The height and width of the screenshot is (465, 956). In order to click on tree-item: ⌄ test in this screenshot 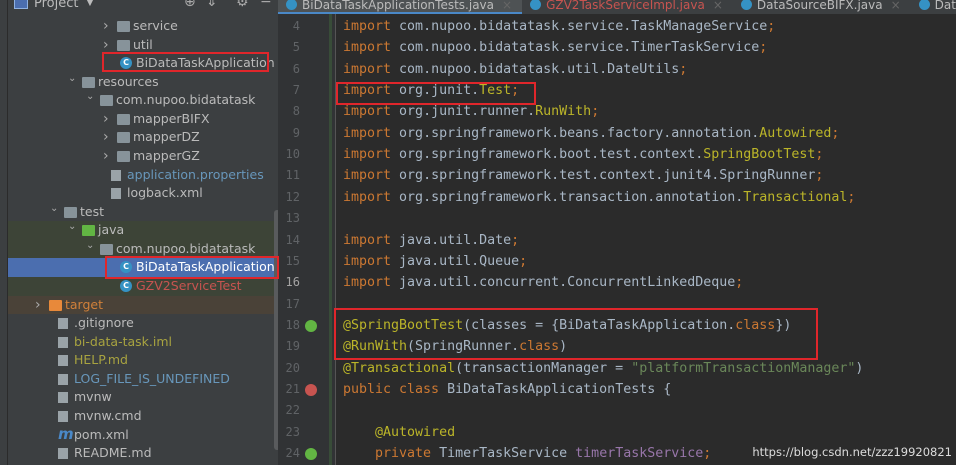, I will do `click(143, 212)`.